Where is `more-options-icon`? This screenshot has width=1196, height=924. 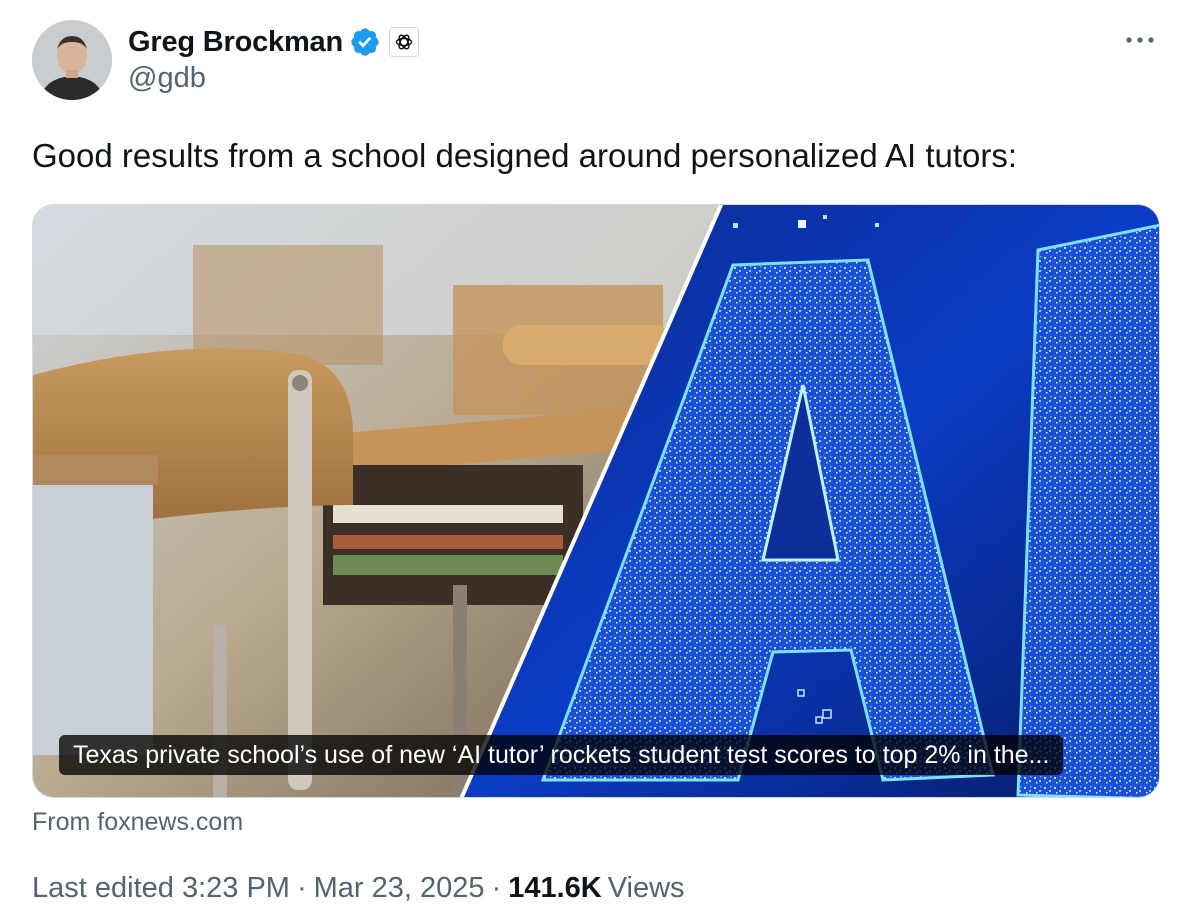
more-options-icon is located at coordinates (1140, 40).